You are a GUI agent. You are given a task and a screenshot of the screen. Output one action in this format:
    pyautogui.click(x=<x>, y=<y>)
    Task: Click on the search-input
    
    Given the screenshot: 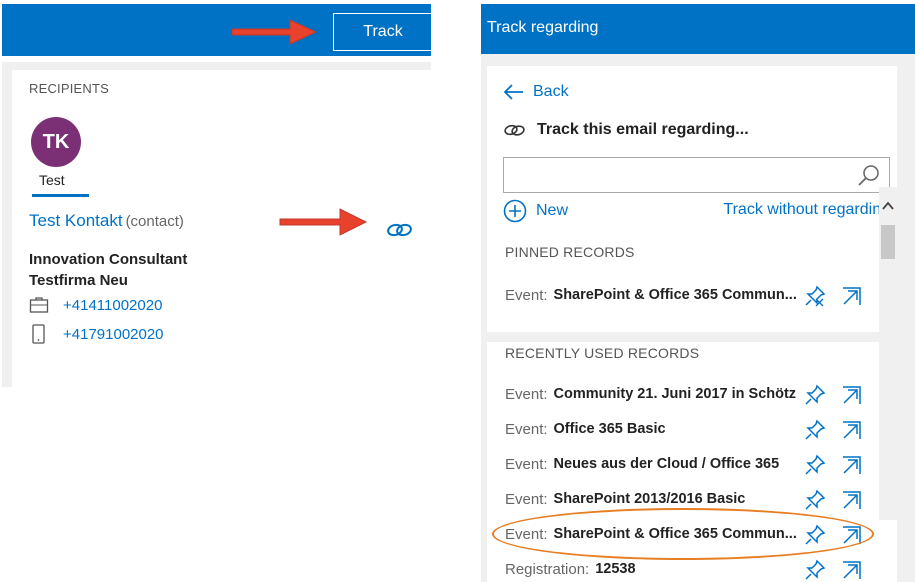 What is the action you would take?
    pyautogui.click(x=674, y=175)
    